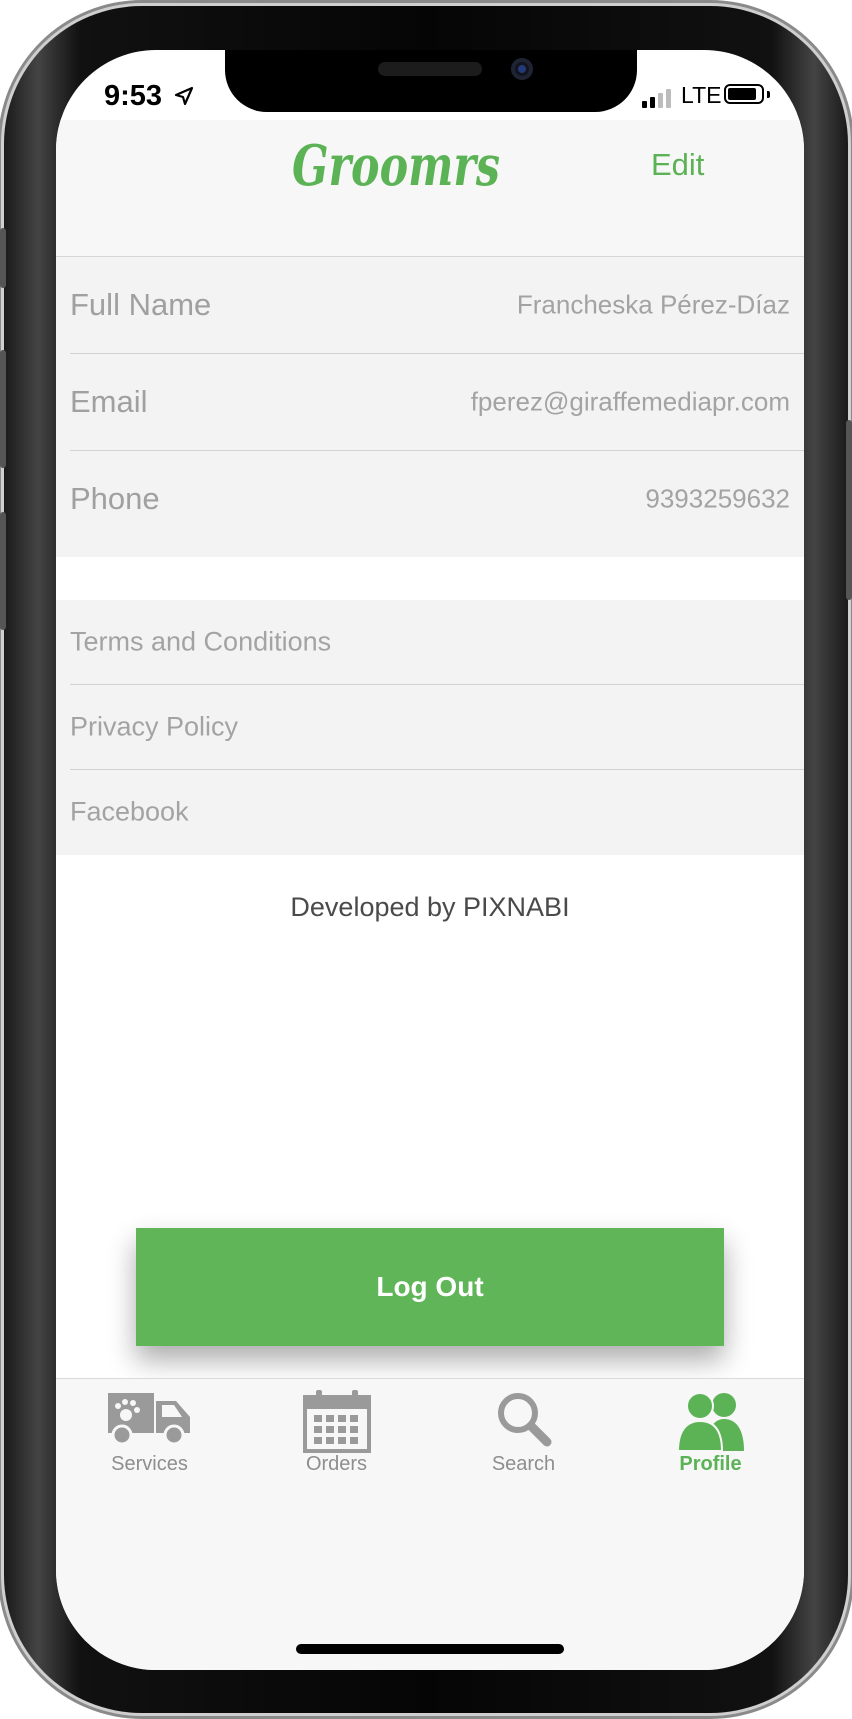 The height and width of the screenshot is (1719, 852). What do you see at coordinates (653, 304) in the screenshot?
I see `full-name-value: Francheska Pérez-Díaz` at bounding box center [653, 304].